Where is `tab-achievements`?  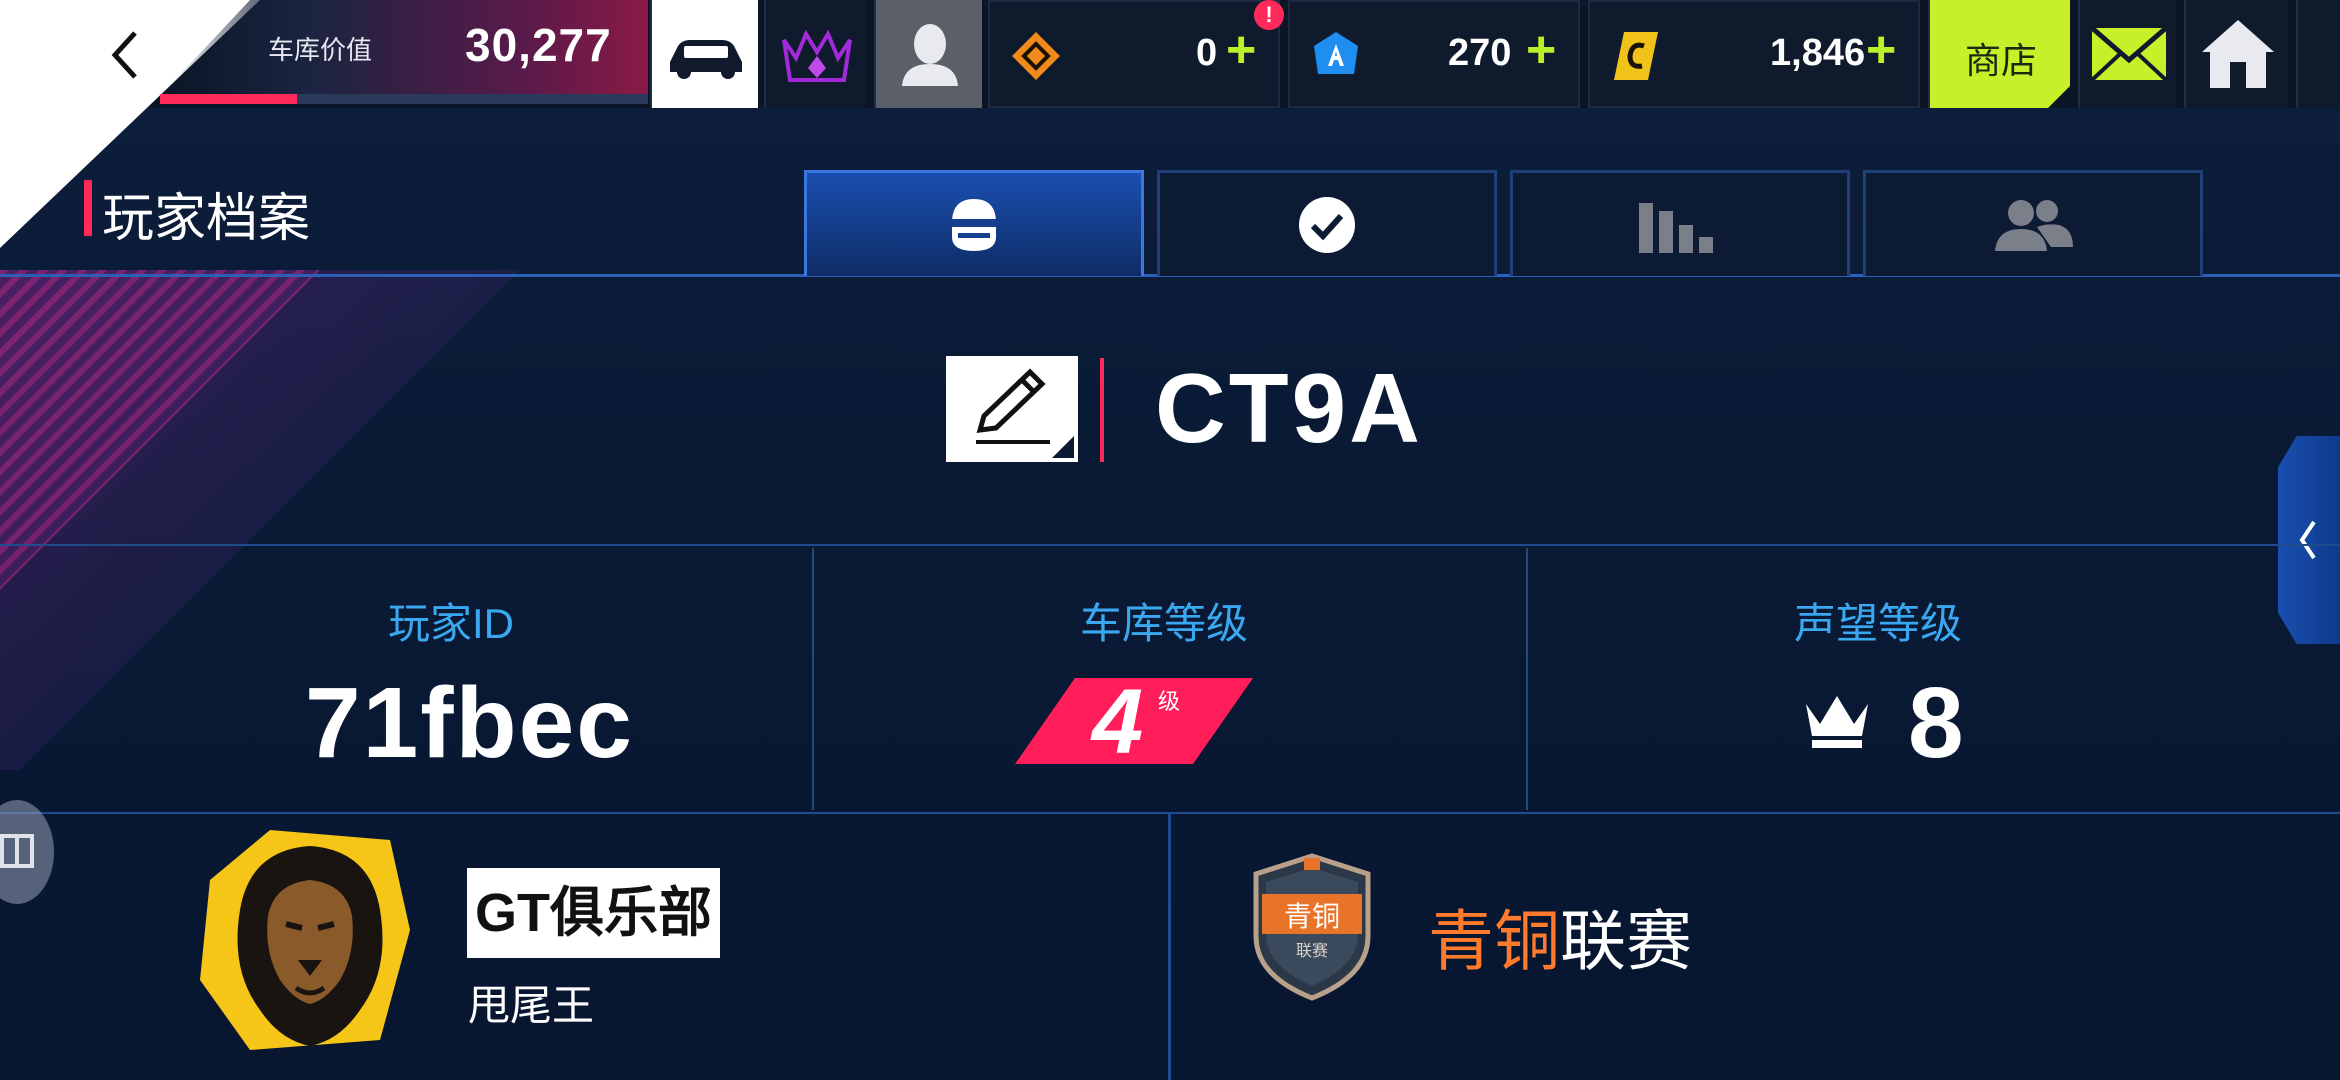 tab-achievements is located at coordinates (1327, 223).